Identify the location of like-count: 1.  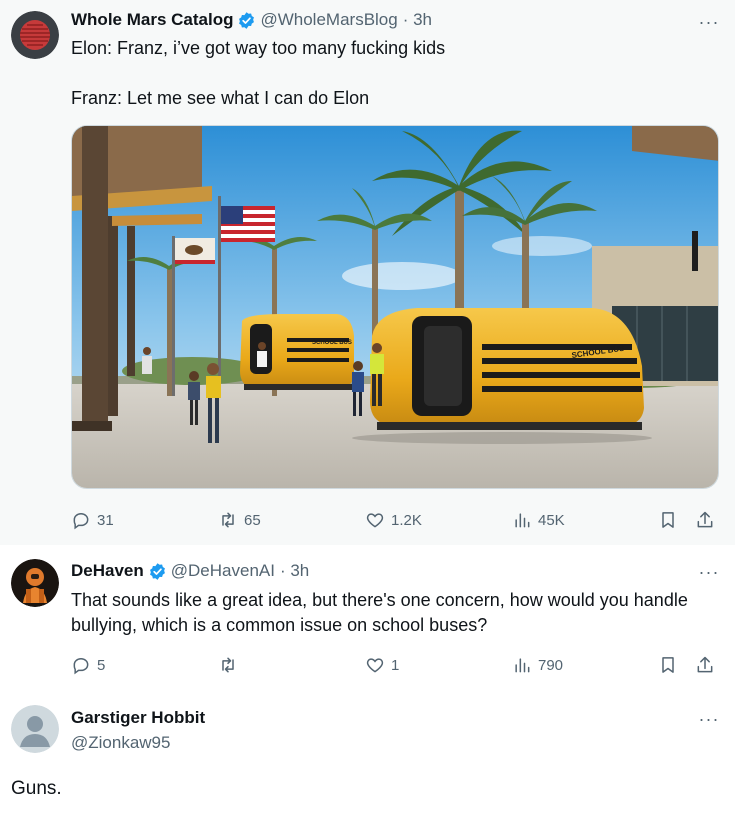
(395, 665).